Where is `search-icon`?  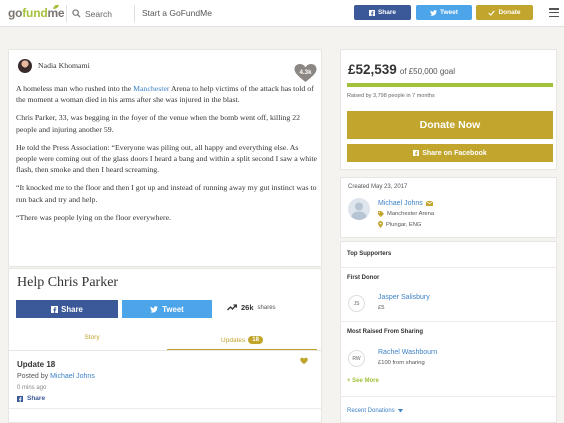
search-icon is located at coordinates (76, 13).